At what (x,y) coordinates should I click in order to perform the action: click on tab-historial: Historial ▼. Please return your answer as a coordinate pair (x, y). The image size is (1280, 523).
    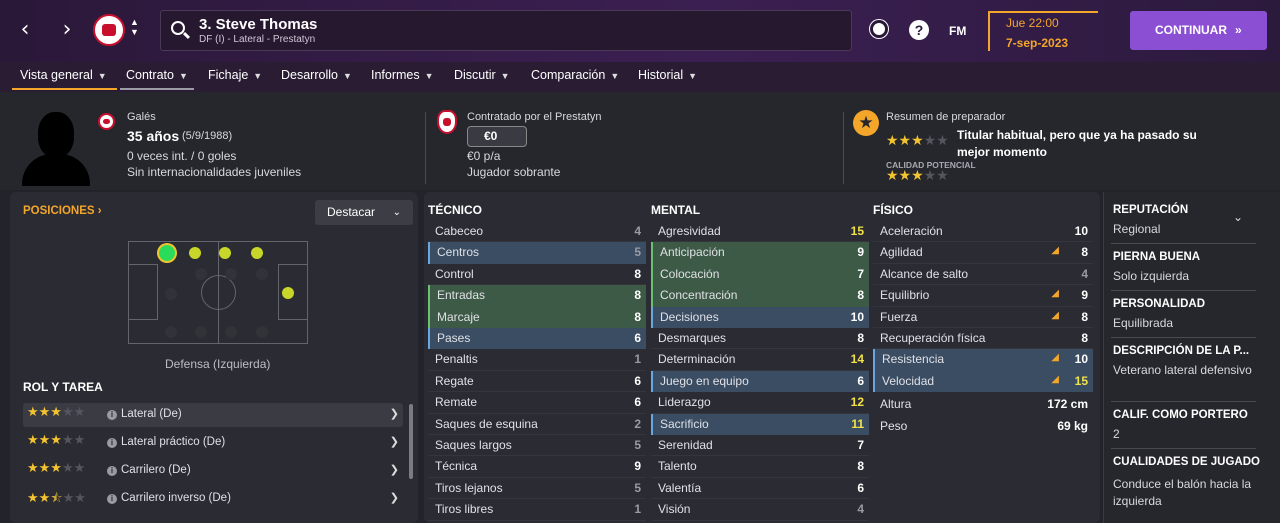
    Looking at the image, I should click on (667, 75).